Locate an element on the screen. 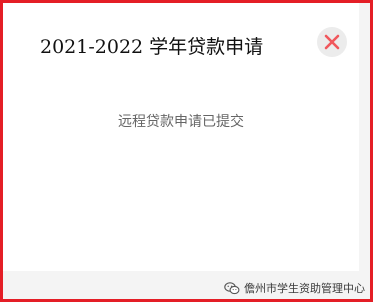  source-watermark: 儋州市学生资助管理中心 is located at coordinates (294, 288).